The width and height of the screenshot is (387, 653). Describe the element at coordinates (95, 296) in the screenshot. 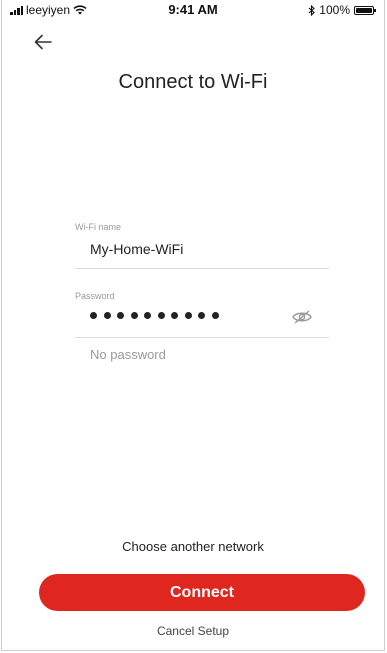

I see `password-label: Password` at that location.